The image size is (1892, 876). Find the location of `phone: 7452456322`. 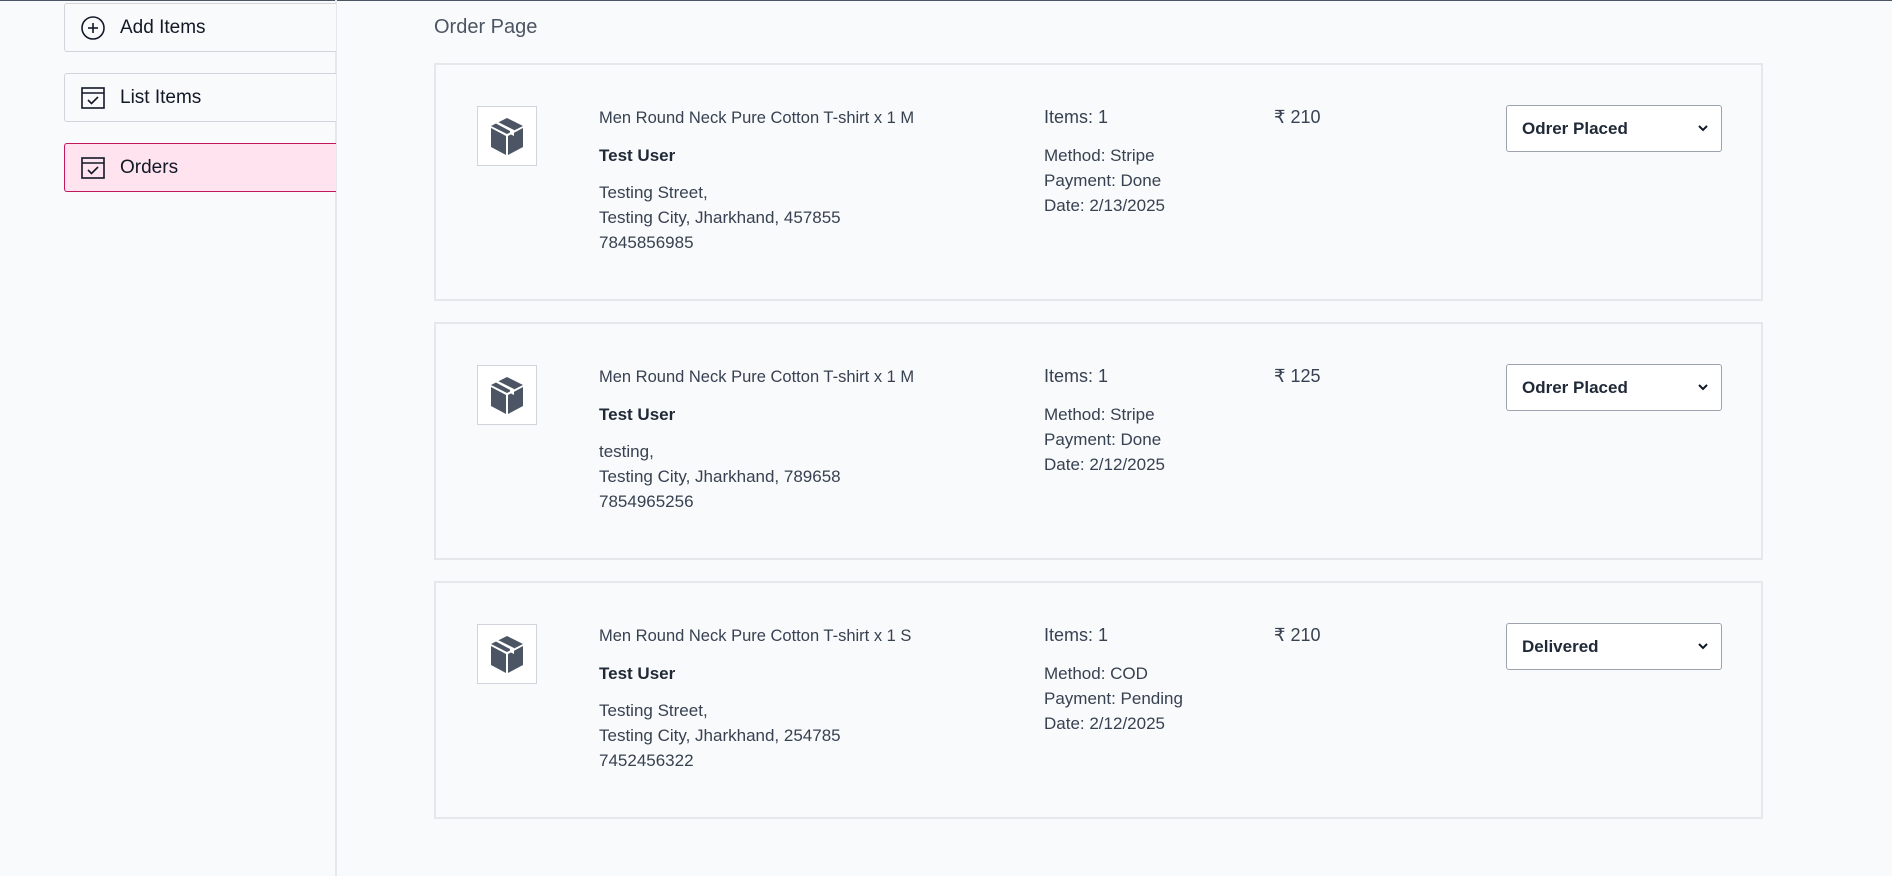

phone: 7452456322 is located at coordinates (646, 760).